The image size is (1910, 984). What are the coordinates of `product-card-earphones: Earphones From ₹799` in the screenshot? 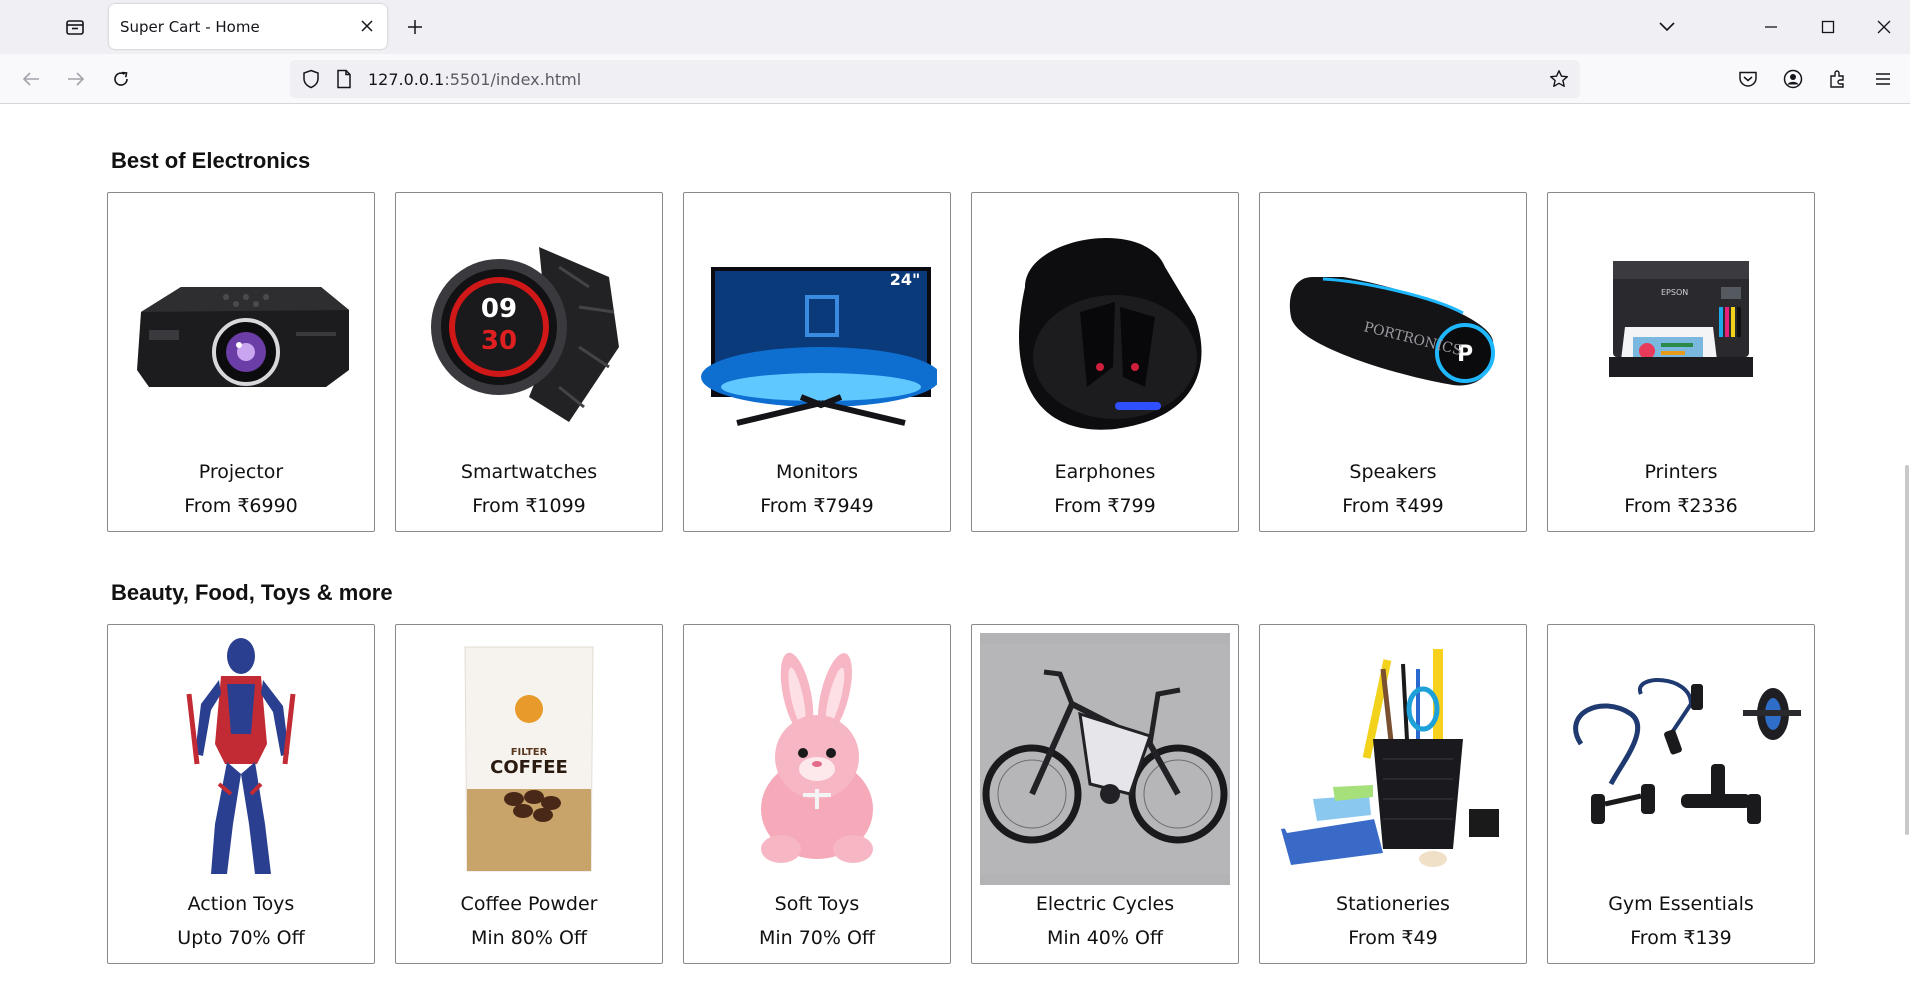 It's located at (1105, 362).